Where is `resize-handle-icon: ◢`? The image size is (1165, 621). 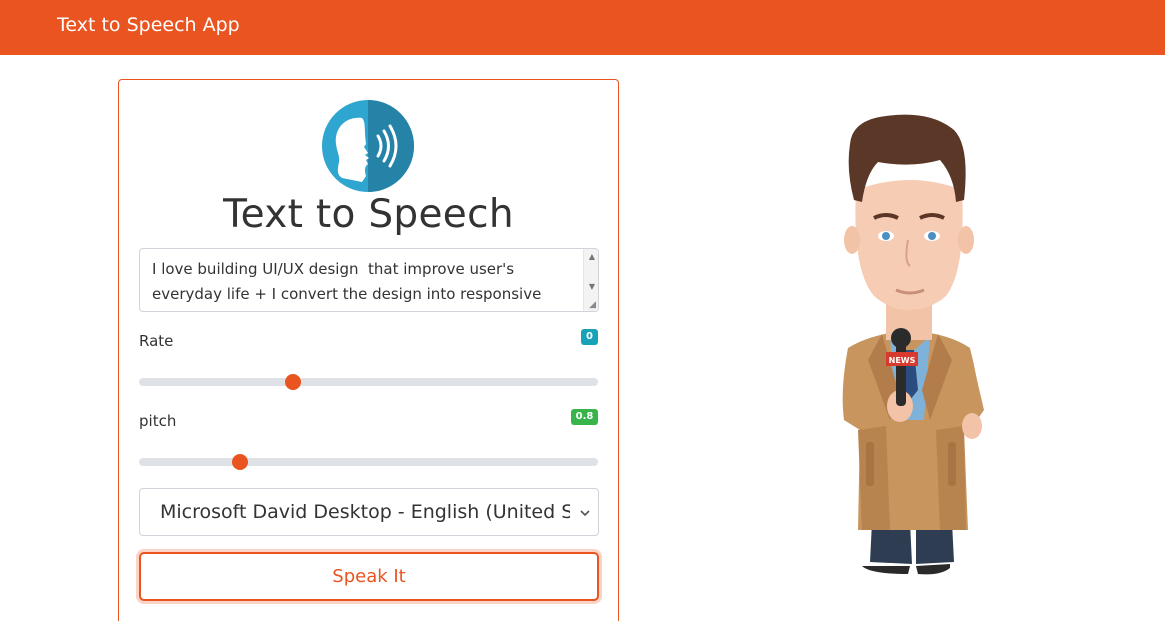 resize-handle-icon: ◢ is located at coordinates (592, 305).